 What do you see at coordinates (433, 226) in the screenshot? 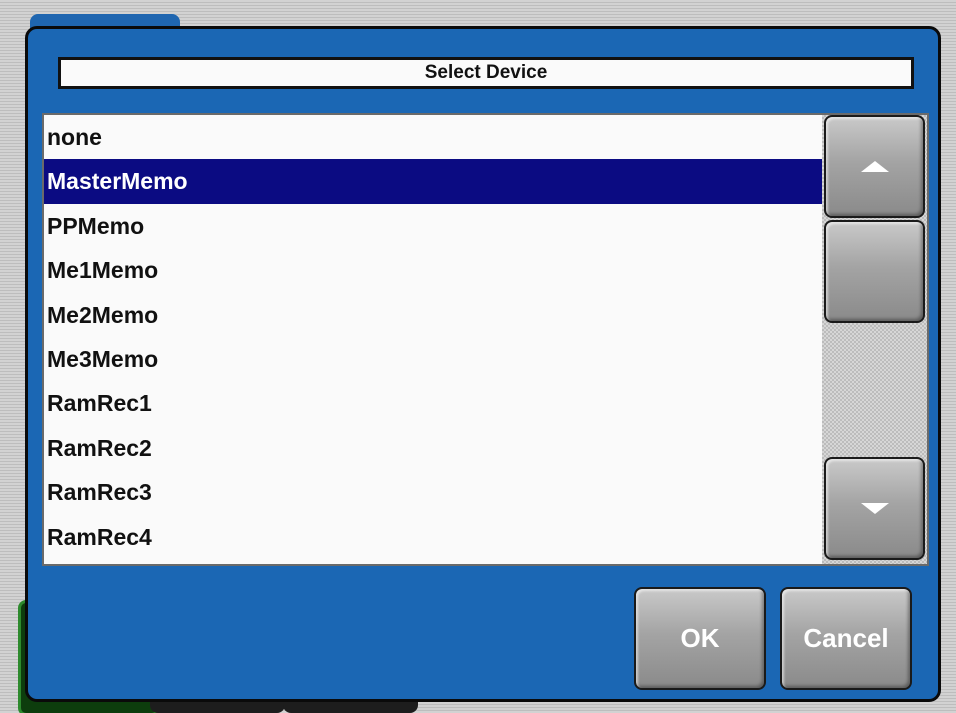
I see `list-item-ppmemo: PPMemo` at bounding box center [433, 226].